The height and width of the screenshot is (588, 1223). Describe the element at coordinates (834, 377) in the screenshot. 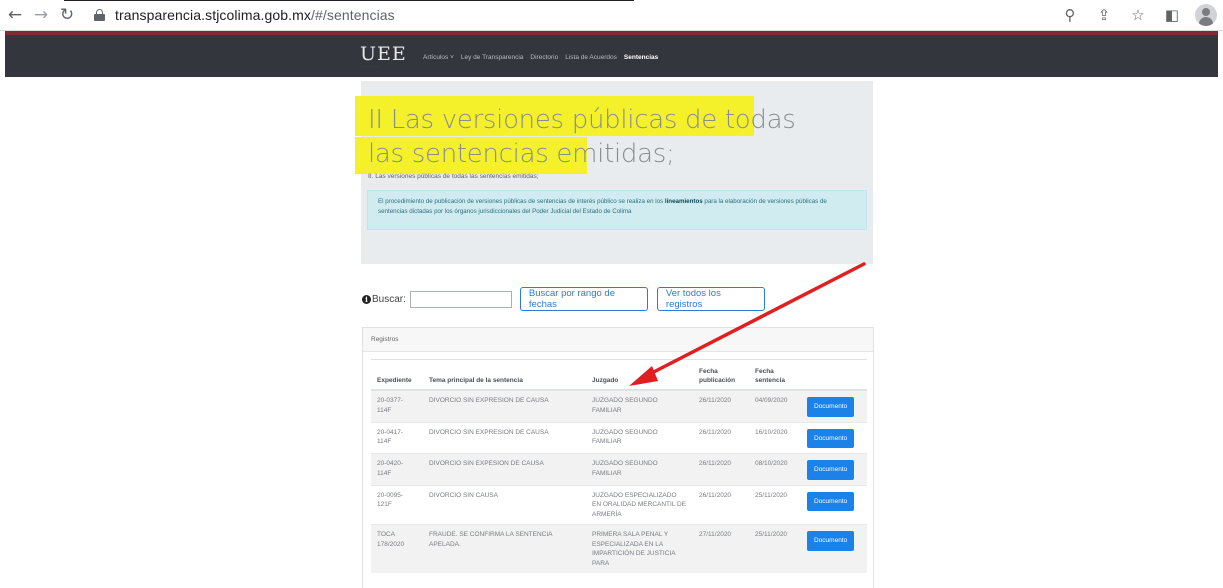

I see `column-header` at that location.